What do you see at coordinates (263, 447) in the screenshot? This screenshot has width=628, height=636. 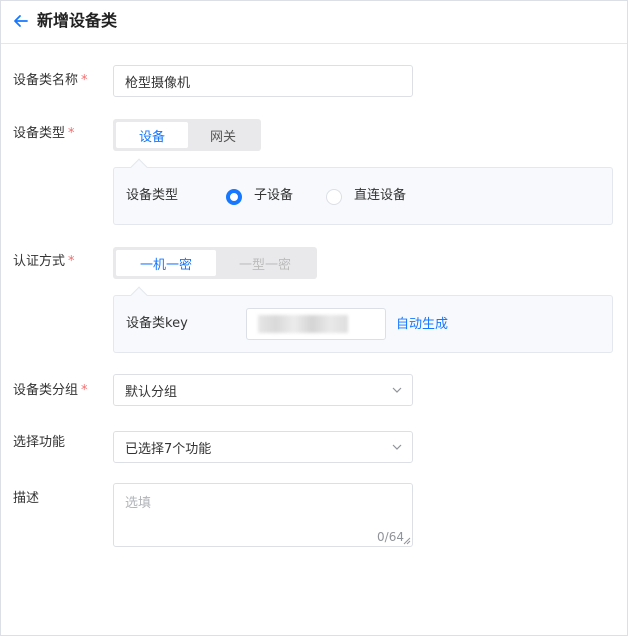 I see `functions-select: 已选择7个功能` at bounding box center [263, 447].